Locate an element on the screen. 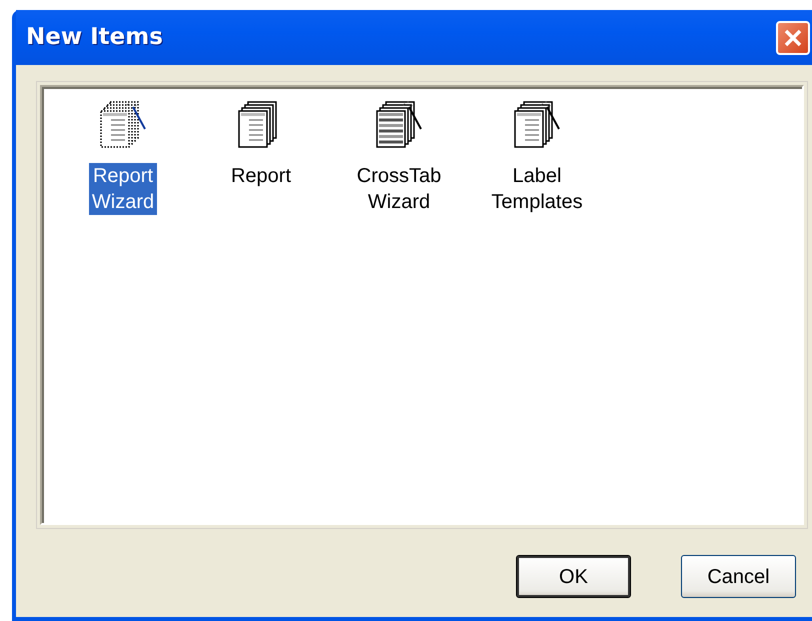  item-tile: Report is located at coordinates (261, 145).